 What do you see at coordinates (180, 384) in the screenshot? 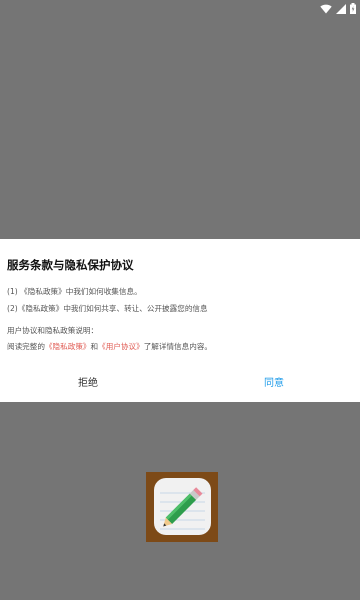
I see `dialog-actions: 拒绝 同意` at bounding box center [180, 384].